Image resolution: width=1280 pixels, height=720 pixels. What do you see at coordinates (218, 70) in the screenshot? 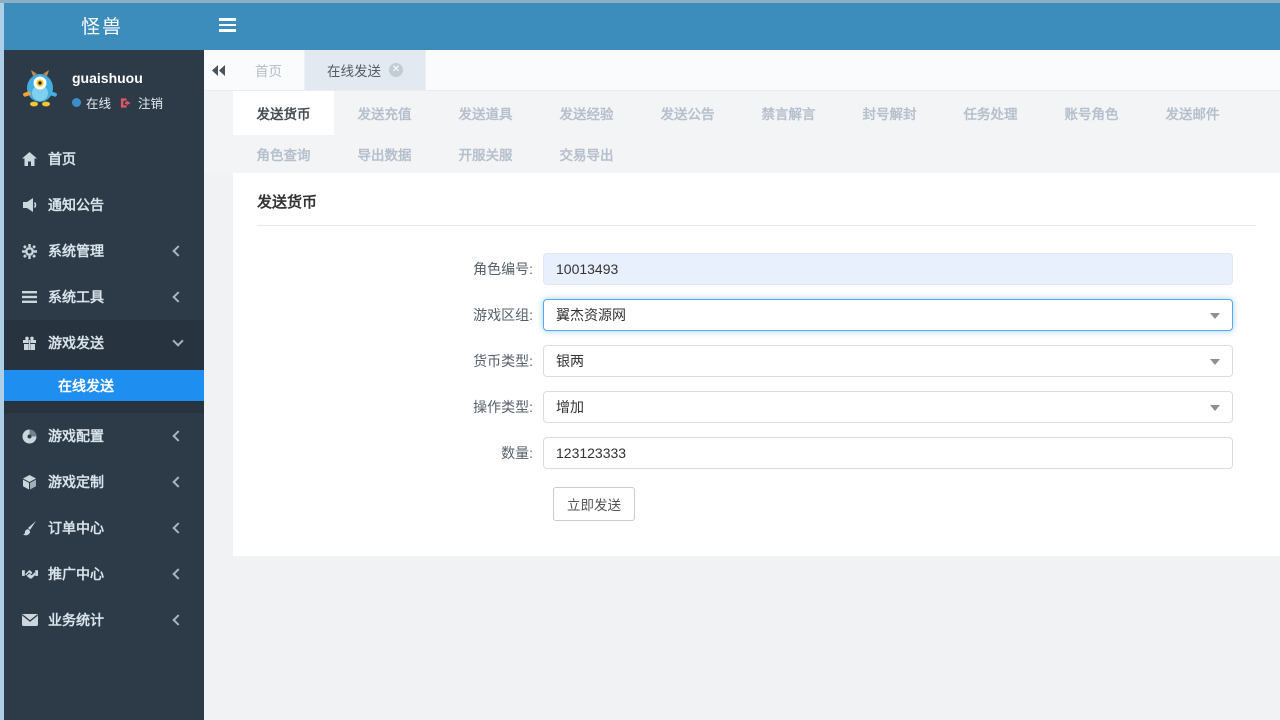
I see `tabs-scroll-back-button` at bounding box center [218, 70].